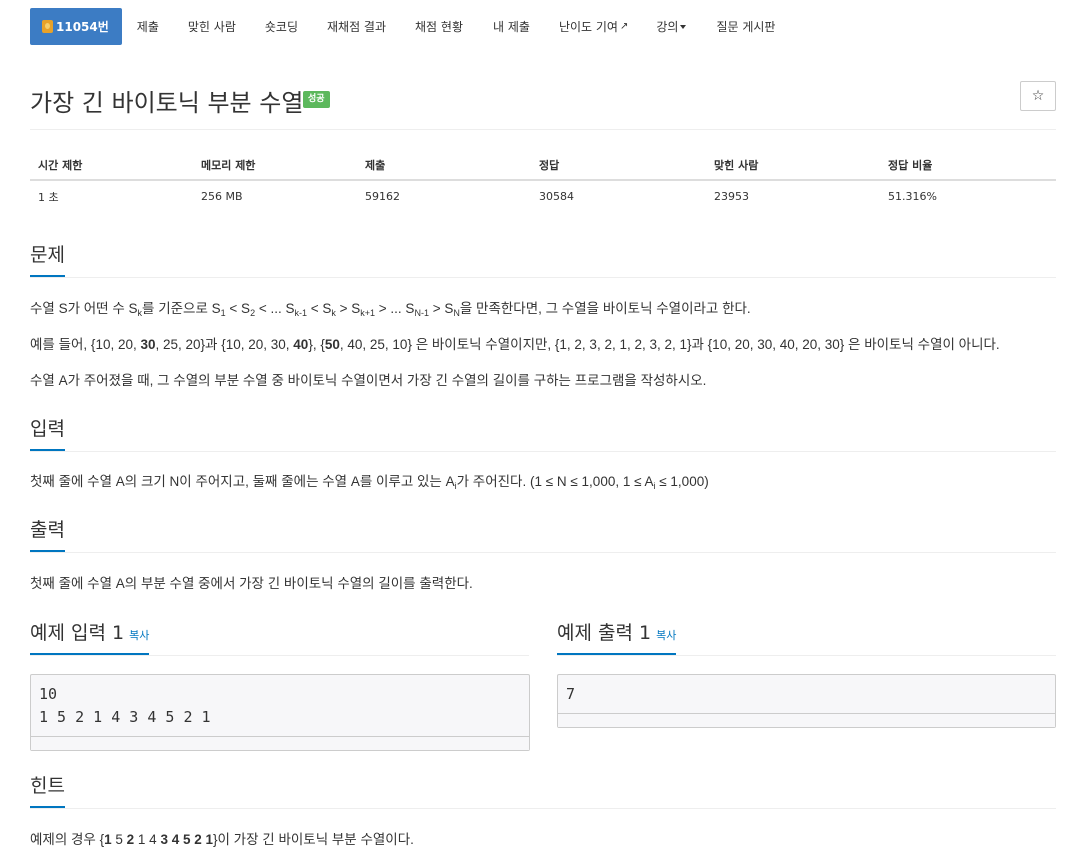  I want to click on sample-input-content: 10 1 5 2 1 4 3 4 5 2 1, so click(125, 705).